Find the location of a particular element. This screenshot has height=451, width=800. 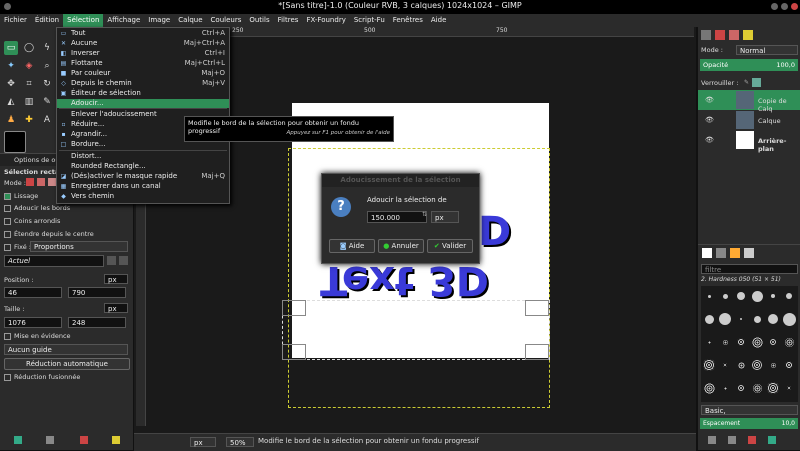

rect-select-tool-icon: ▭ is located at coordinates (11, 48).